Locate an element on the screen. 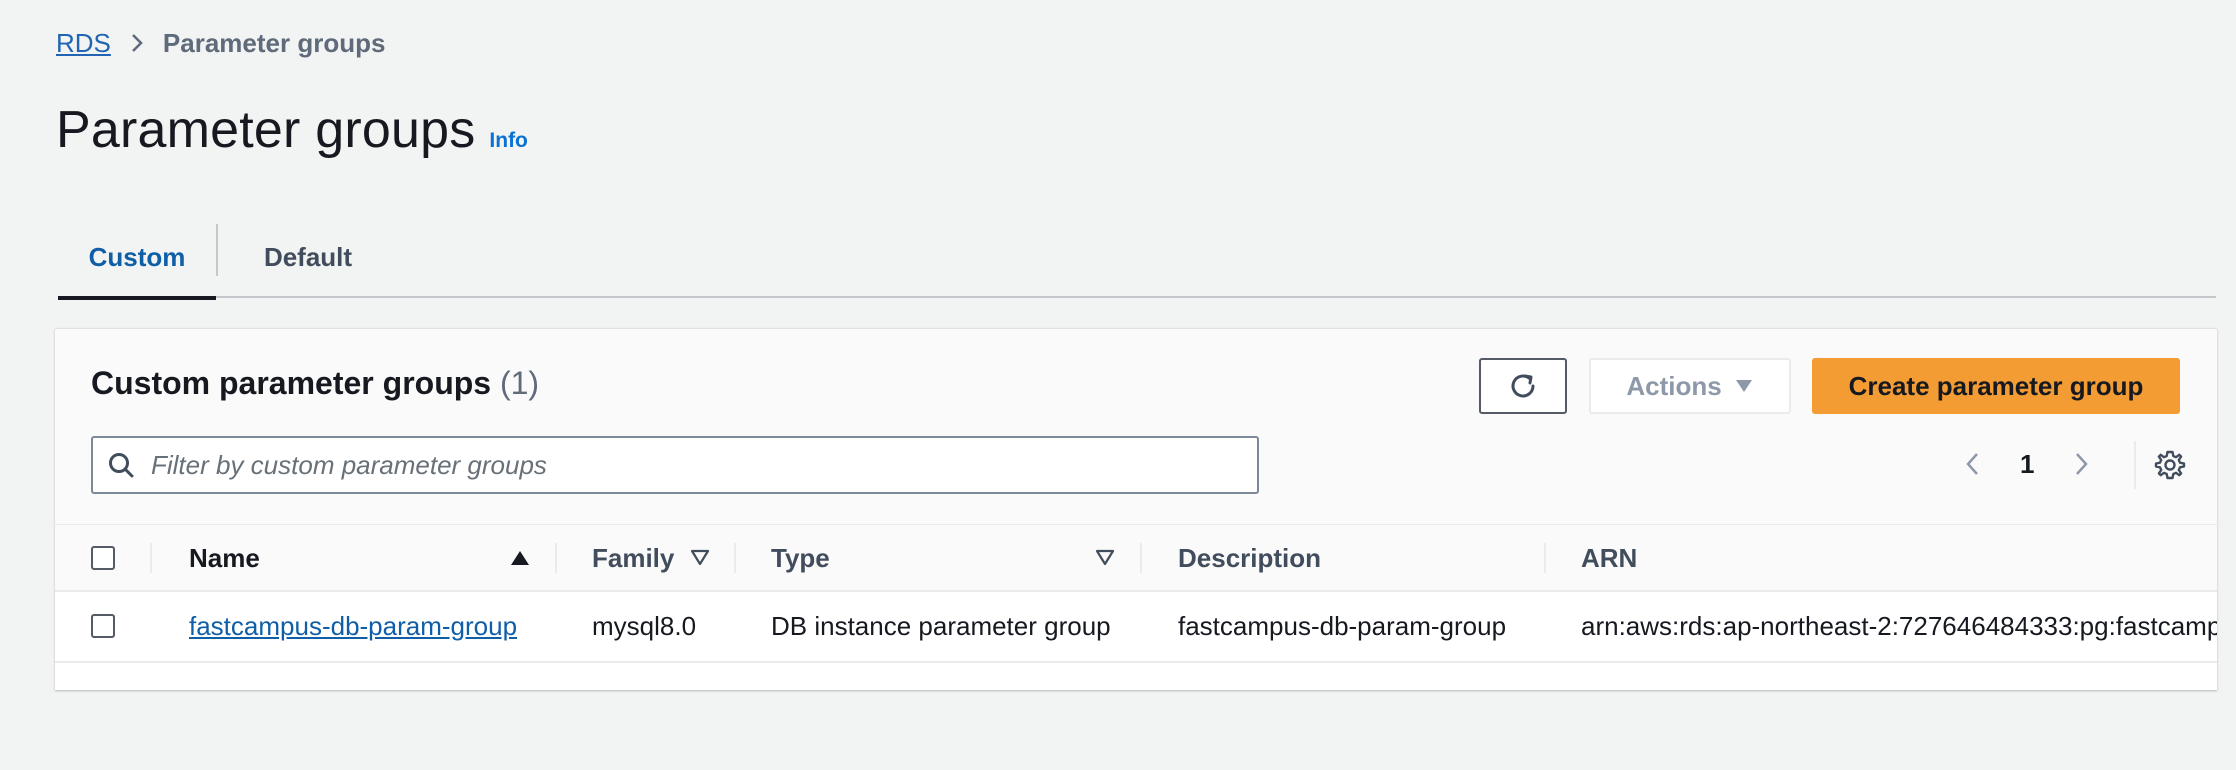 This screenshot has width=2236, height=770. column-header-type-label: Type is located at coordinates (800, 557).